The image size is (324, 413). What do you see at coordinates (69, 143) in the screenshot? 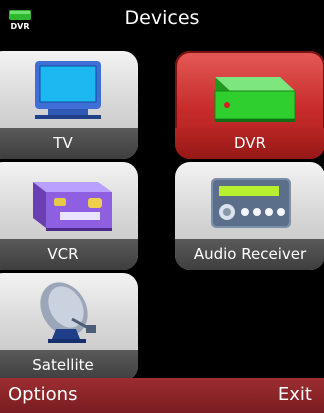
I see `tile-label: TV` at bounding box center [69, 143].